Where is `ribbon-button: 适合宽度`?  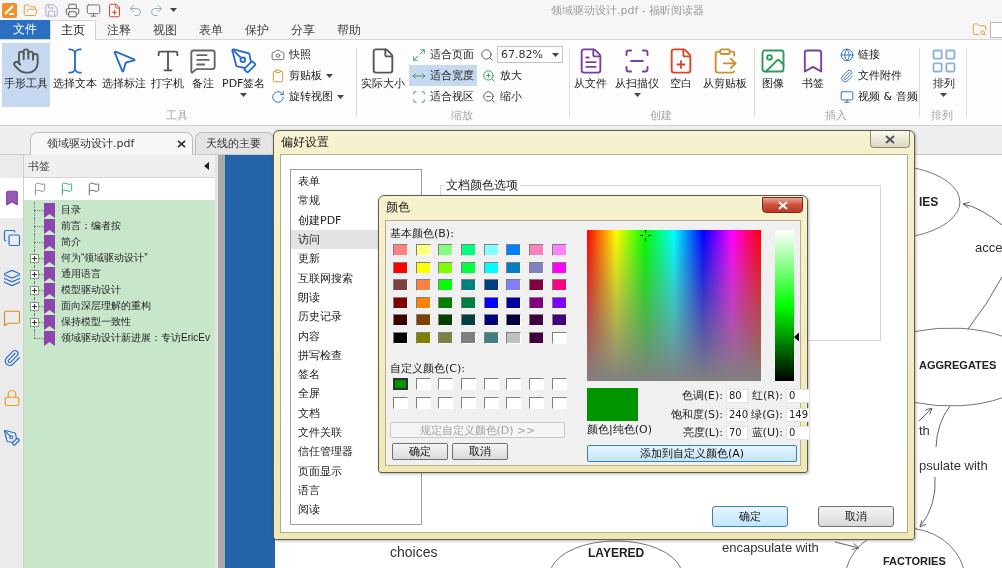
ribbon-button: 适合宽度 is located at coordinates (443, 75).